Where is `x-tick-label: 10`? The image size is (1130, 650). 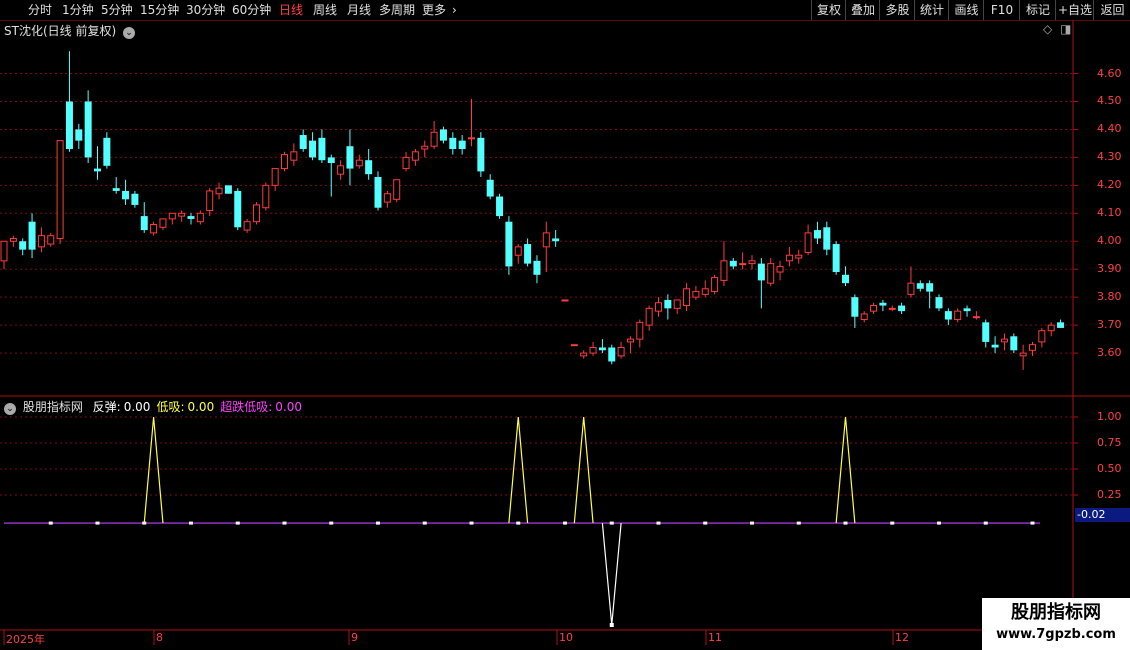 x-tick-label: 10 is located at coordinates (566, 637).